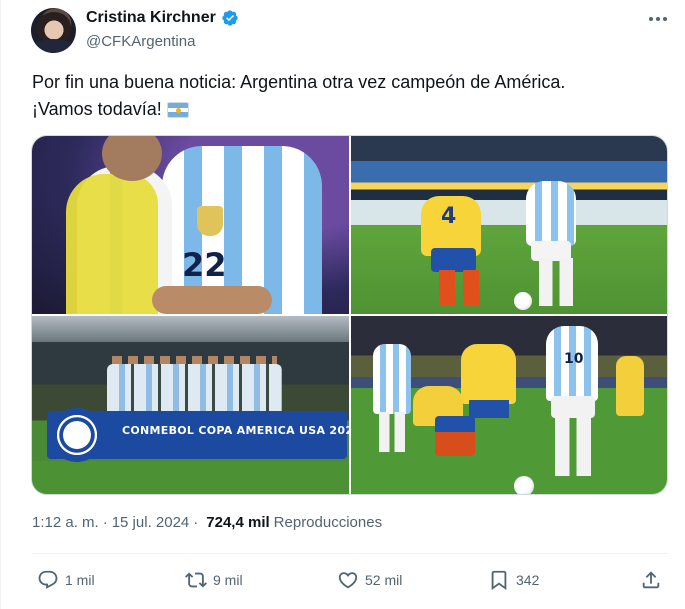 The width and height of the screenshot is (685, 609). What do you see at coordinates (53, 46) in the screenshot?
I see `avatar-shoulders` at bounding box center [53, 46].